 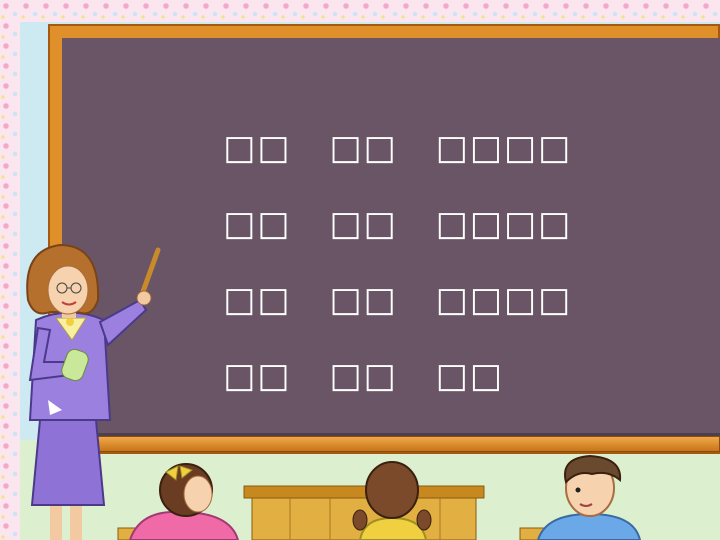 I want to click on student-boy-right, so click(x=589, y=497).